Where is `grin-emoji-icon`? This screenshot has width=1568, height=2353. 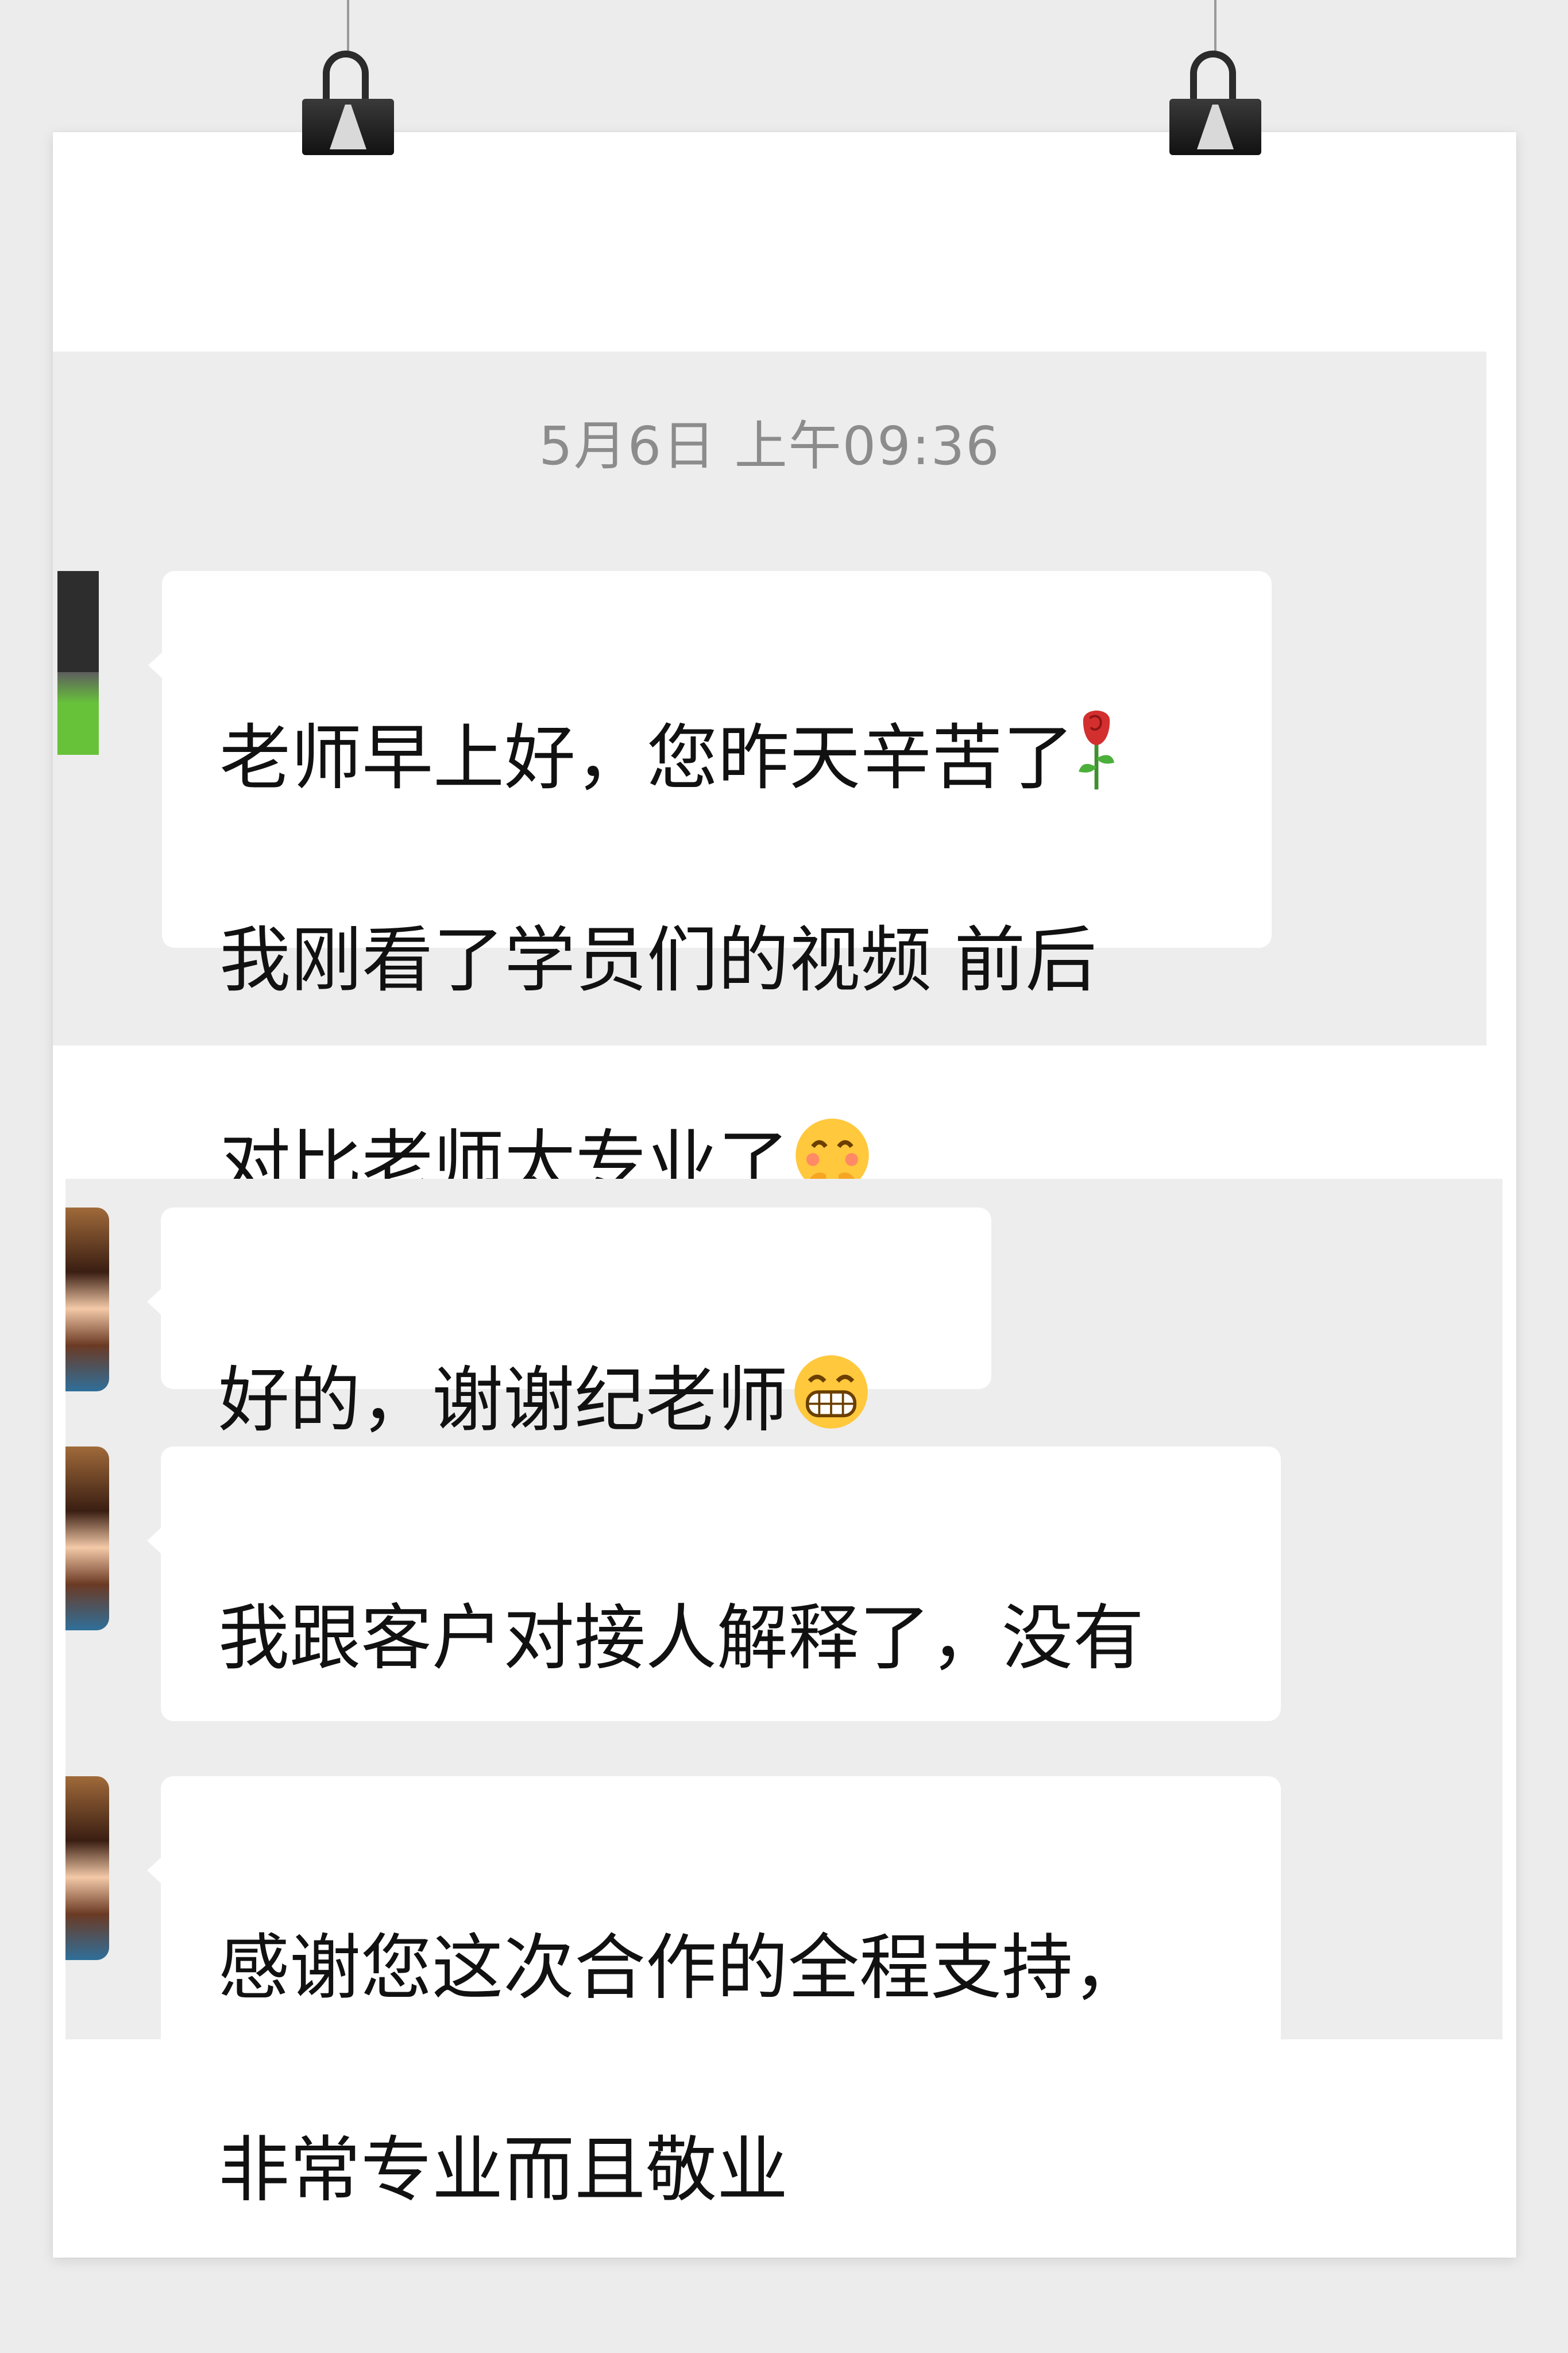 grin-emoji-icon is located at coordinates (831, 1392).